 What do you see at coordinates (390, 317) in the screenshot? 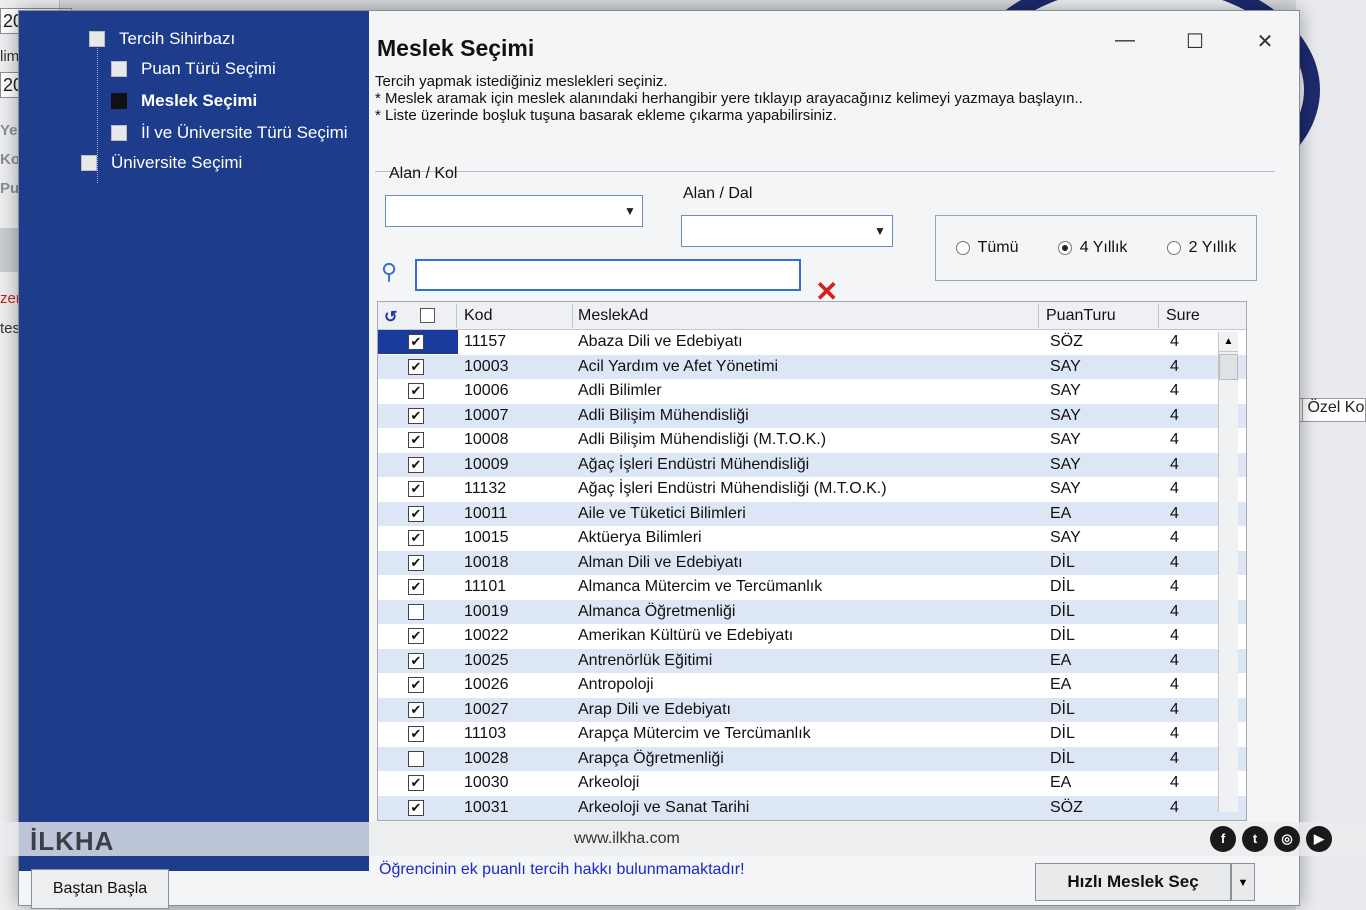
I see `refresh-icon: ↺` at bounding box center [390, 317].